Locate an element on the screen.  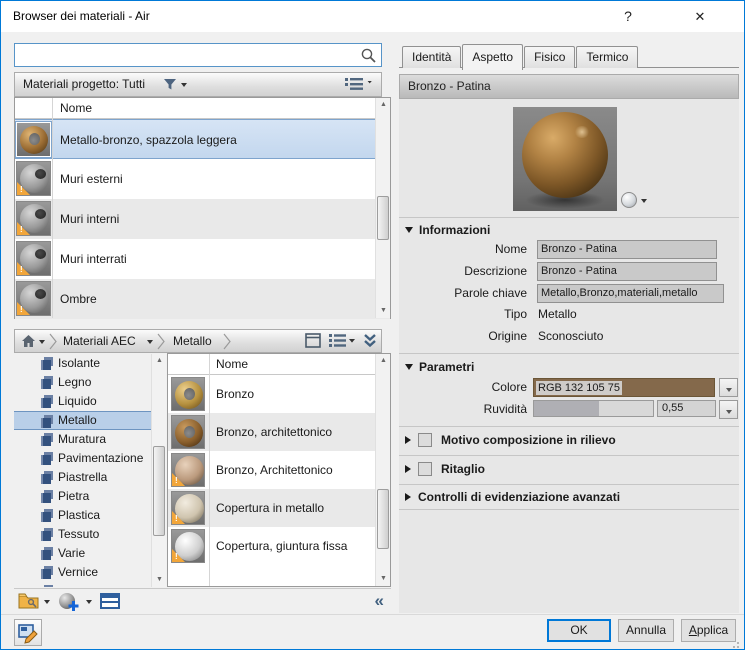
tree-item: Varie is located at coordinates (82, 553).